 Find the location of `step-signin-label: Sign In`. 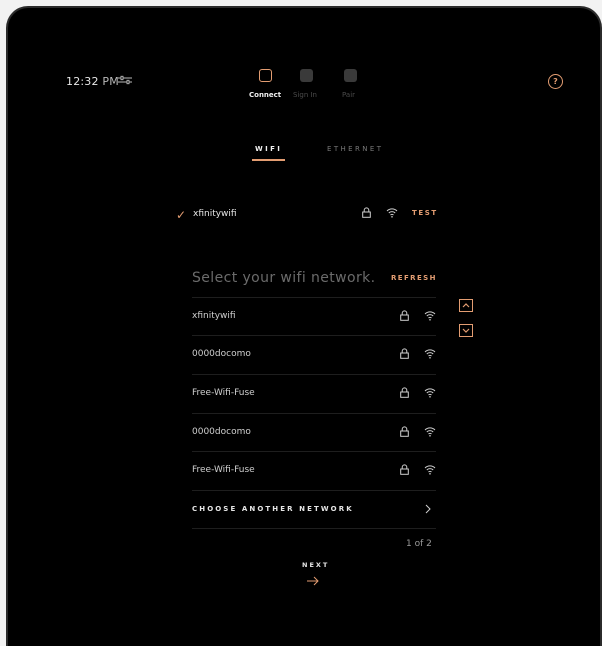

step-signin-label: Sign In is located at coordinates (305, 95).